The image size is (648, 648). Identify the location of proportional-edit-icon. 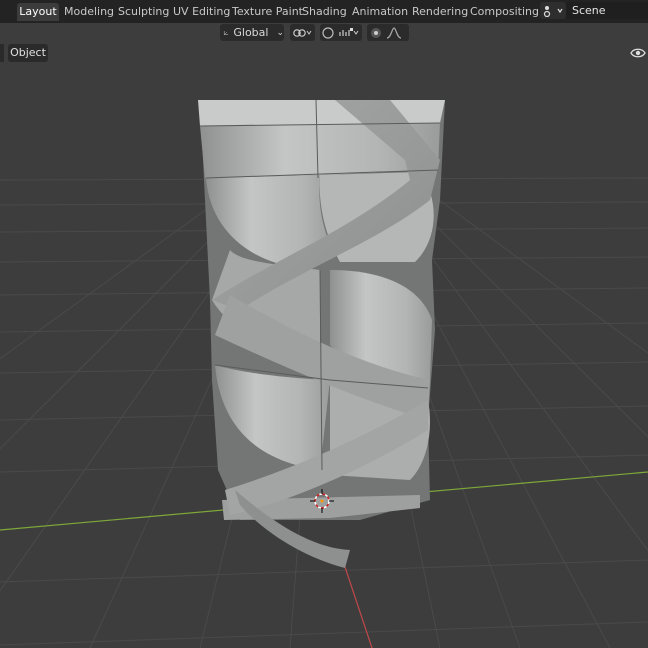
(386, 32).